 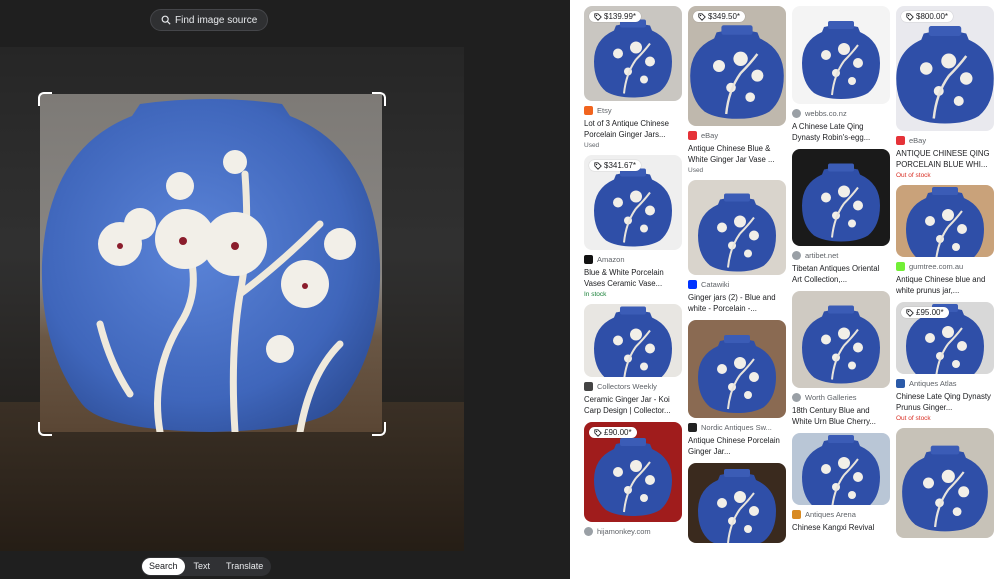 I want to click on source-name: gumtree.com.au, so click(x=936, y=266).